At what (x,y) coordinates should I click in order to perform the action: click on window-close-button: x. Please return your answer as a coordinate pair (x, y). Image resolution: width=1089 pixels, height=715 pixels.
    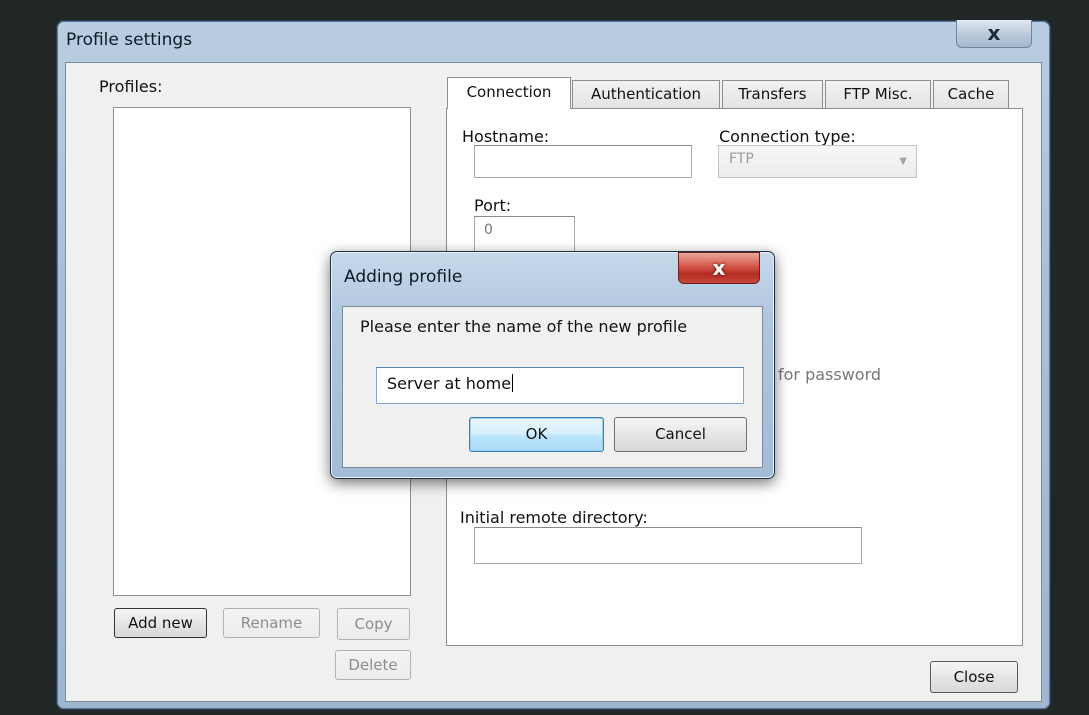
    Looking at the image, I should click on (994, 34).